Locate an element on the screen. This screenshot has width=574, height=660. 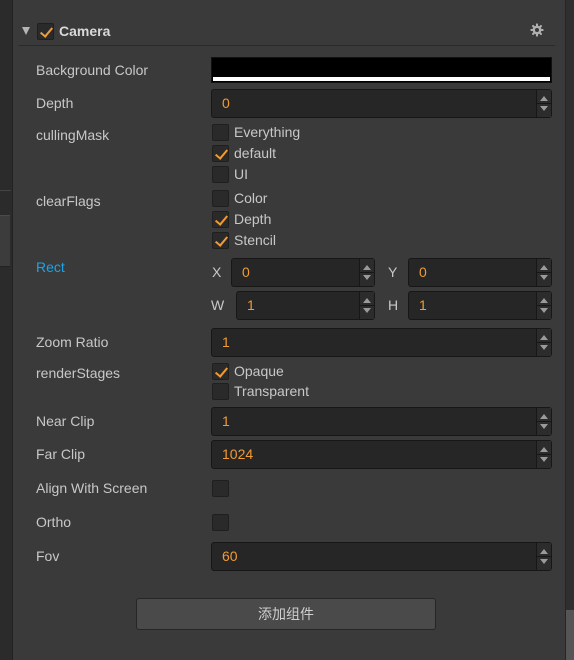
zoom-ratio-field: 1 is located at coordinates (381, 342).